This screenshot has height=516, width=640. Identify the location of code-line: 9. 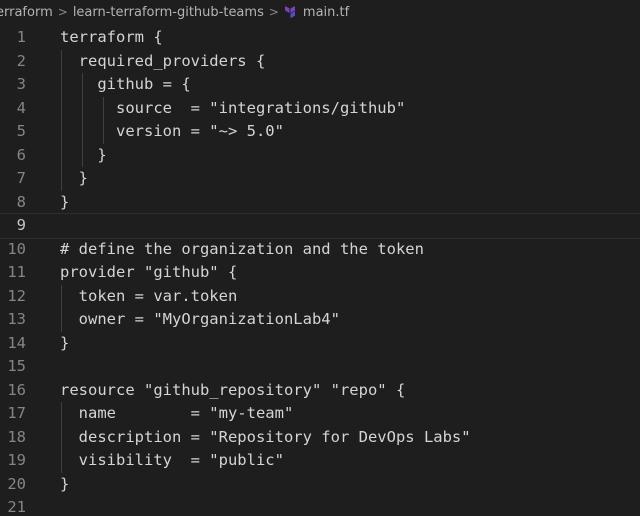
(320, 226).